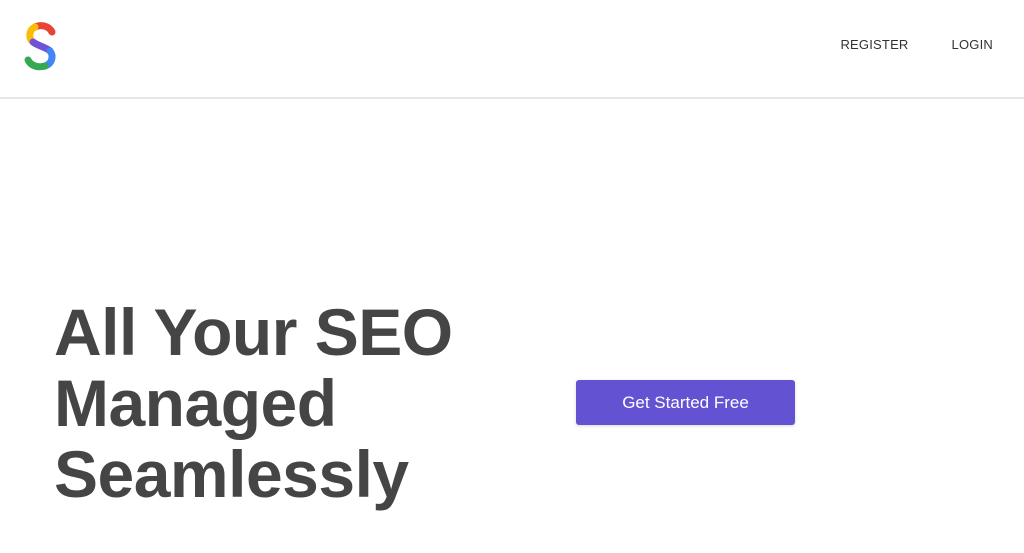  What do you see at coordinates (874, 44) in the screenshot?
I see `register-link: REGISTER` at bounding box center [874, 44].